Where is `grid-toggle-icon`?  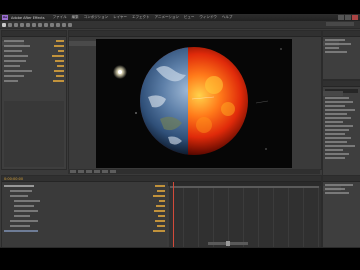
grid-toggle-icon is located at coordinates (89, 171).